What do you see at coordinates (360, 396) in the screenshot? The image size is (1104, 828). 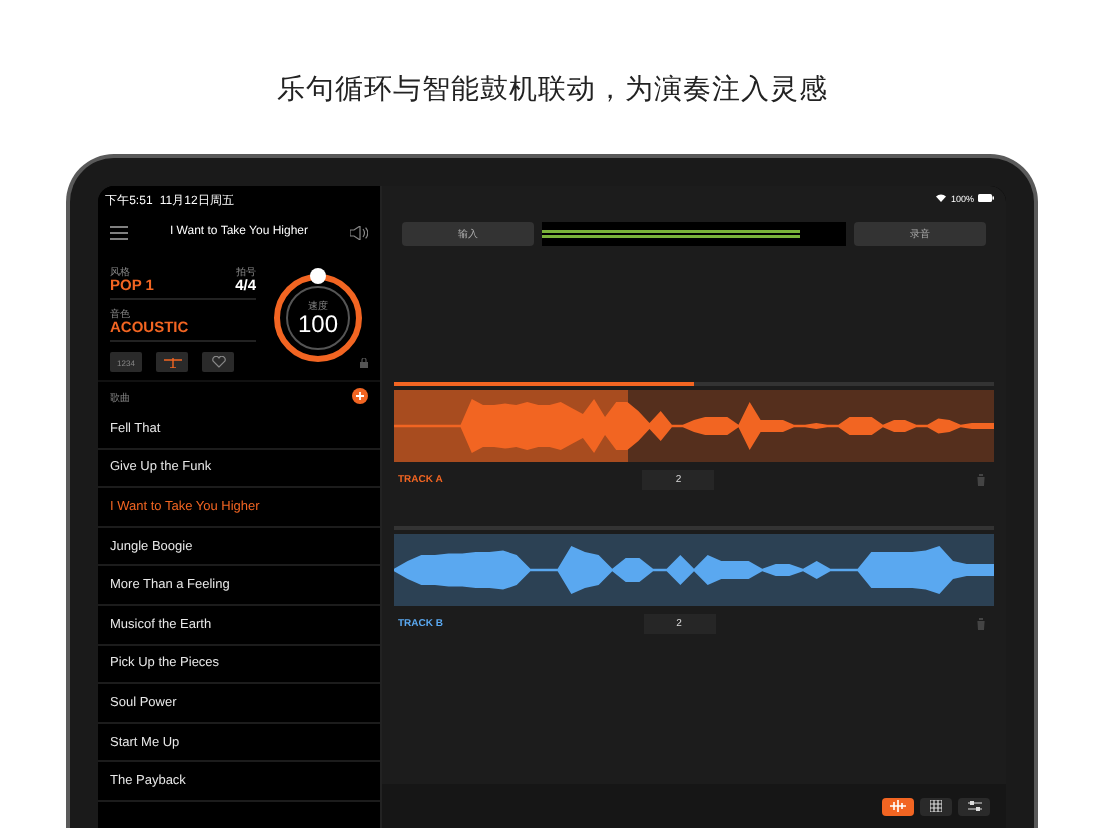 I see `add-icon` at bounding box center [360, 396].